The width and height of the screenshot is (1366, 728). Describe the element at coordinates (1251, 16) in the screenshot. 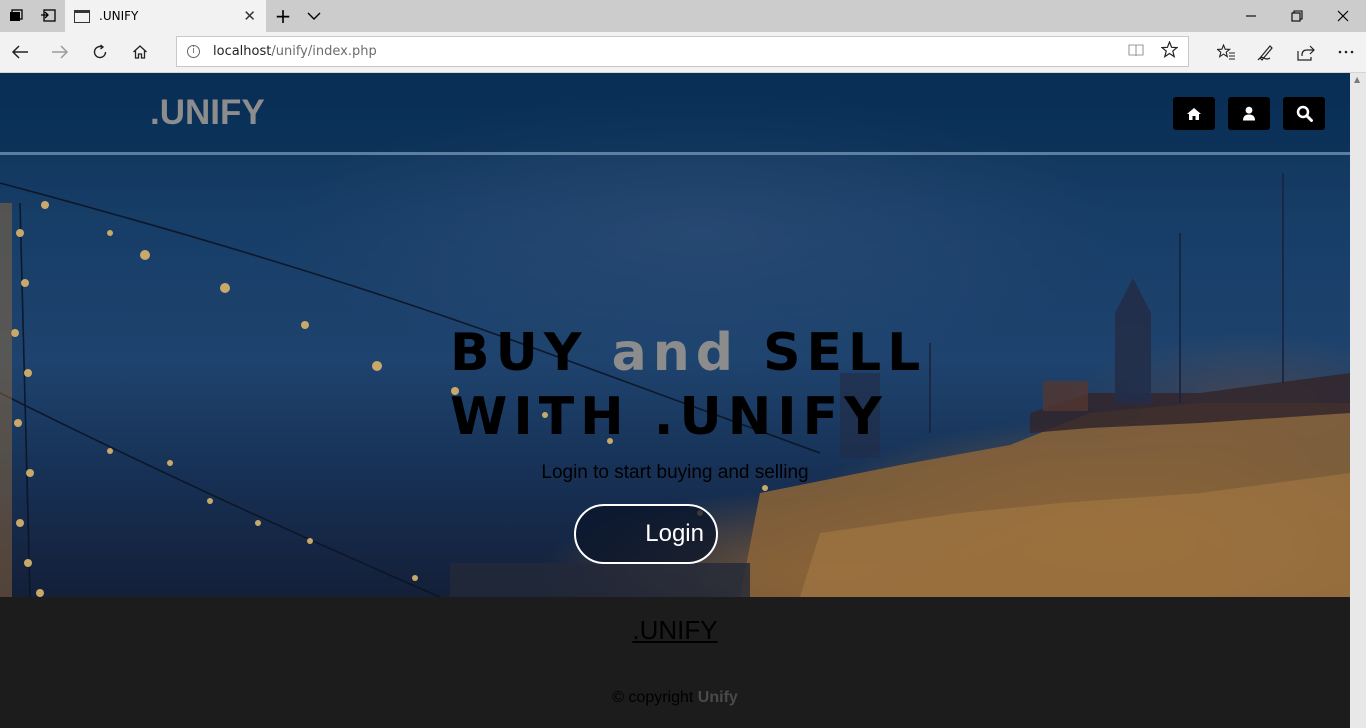

I see `minimize-icon` at that location.